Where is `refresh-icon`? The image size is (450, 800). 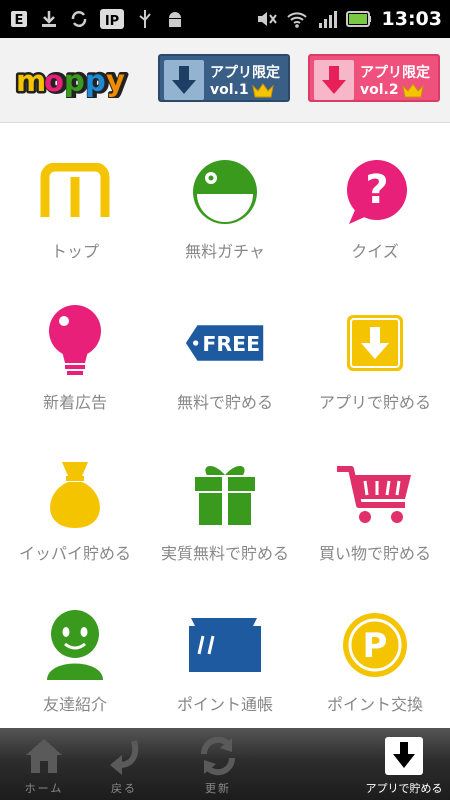 refresh-icon is located at coordinates (218, 756).